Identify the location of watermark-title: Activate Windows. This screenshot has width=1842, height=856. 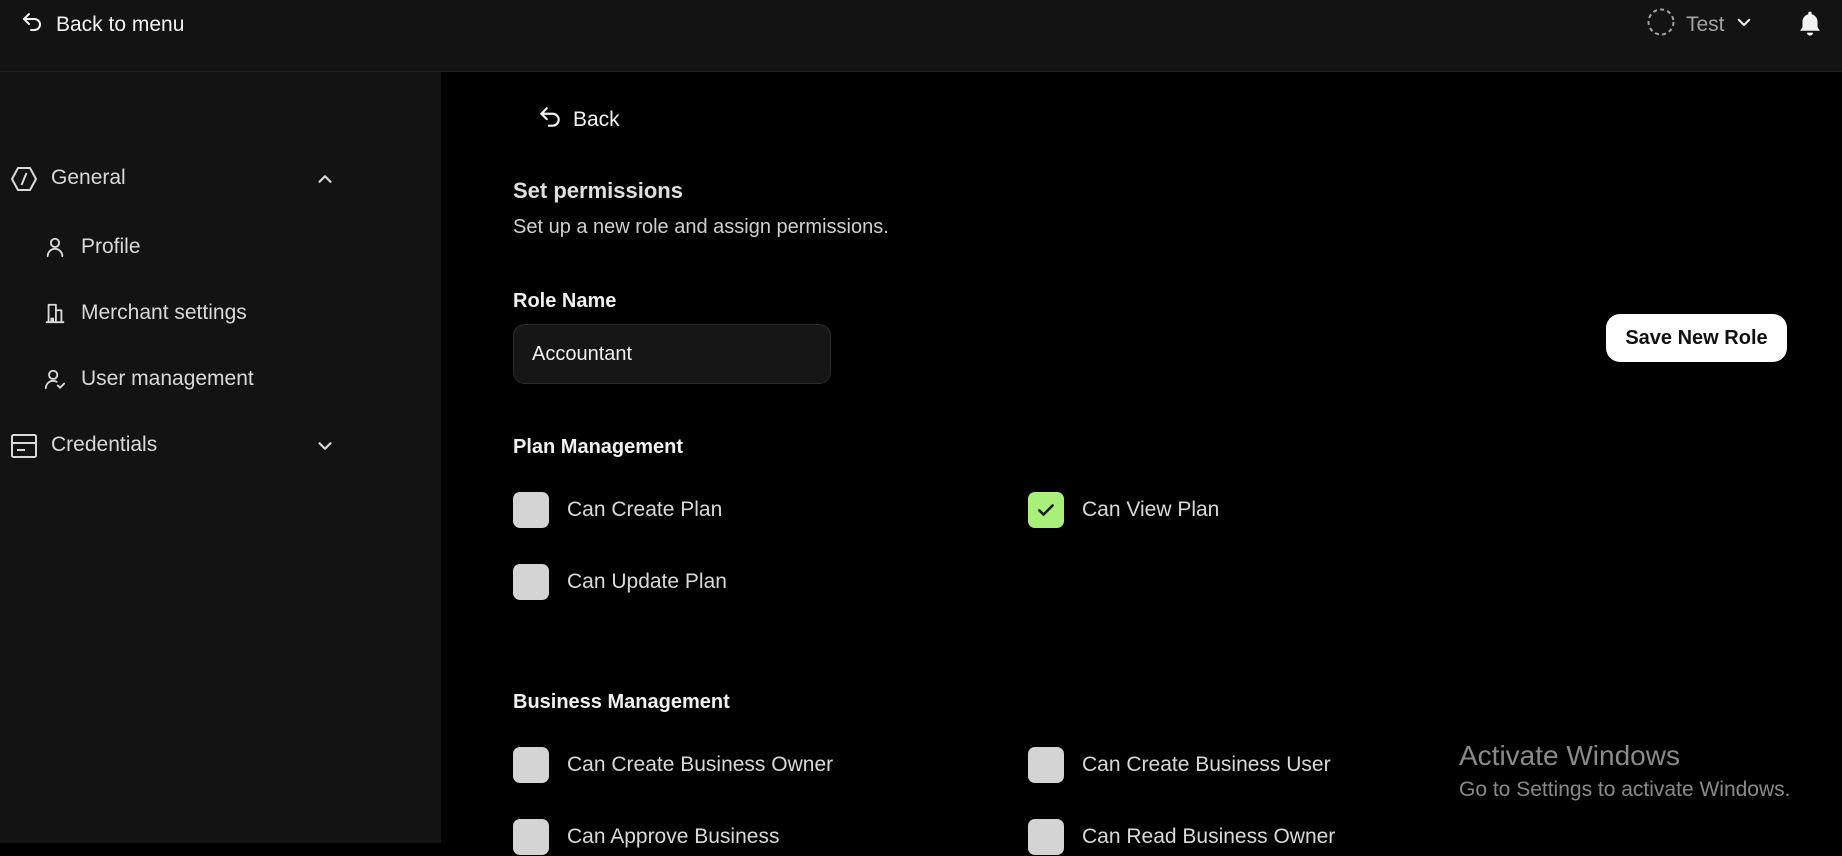
(1569, 755).